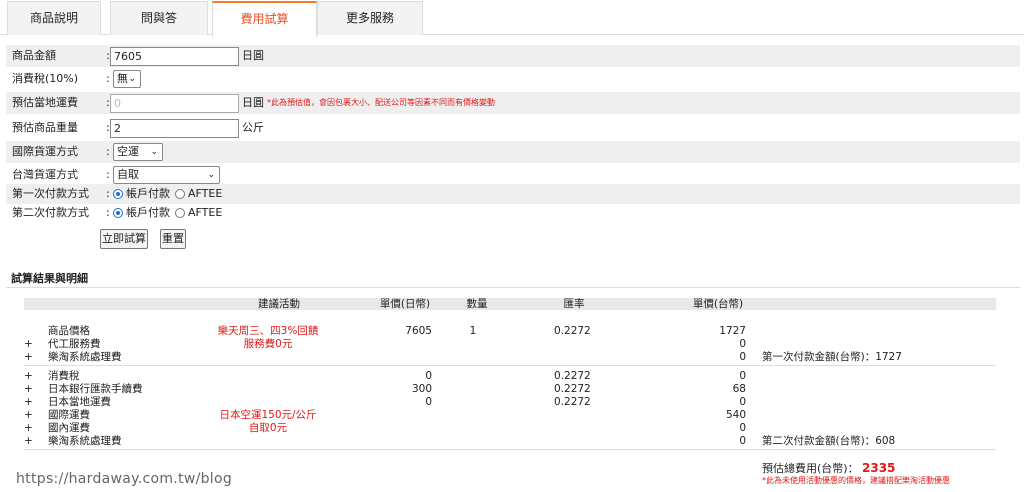  Describe the element at coordinates (69, 331) in the screenshot. I see `item-product-price: 商品價格` at that location.